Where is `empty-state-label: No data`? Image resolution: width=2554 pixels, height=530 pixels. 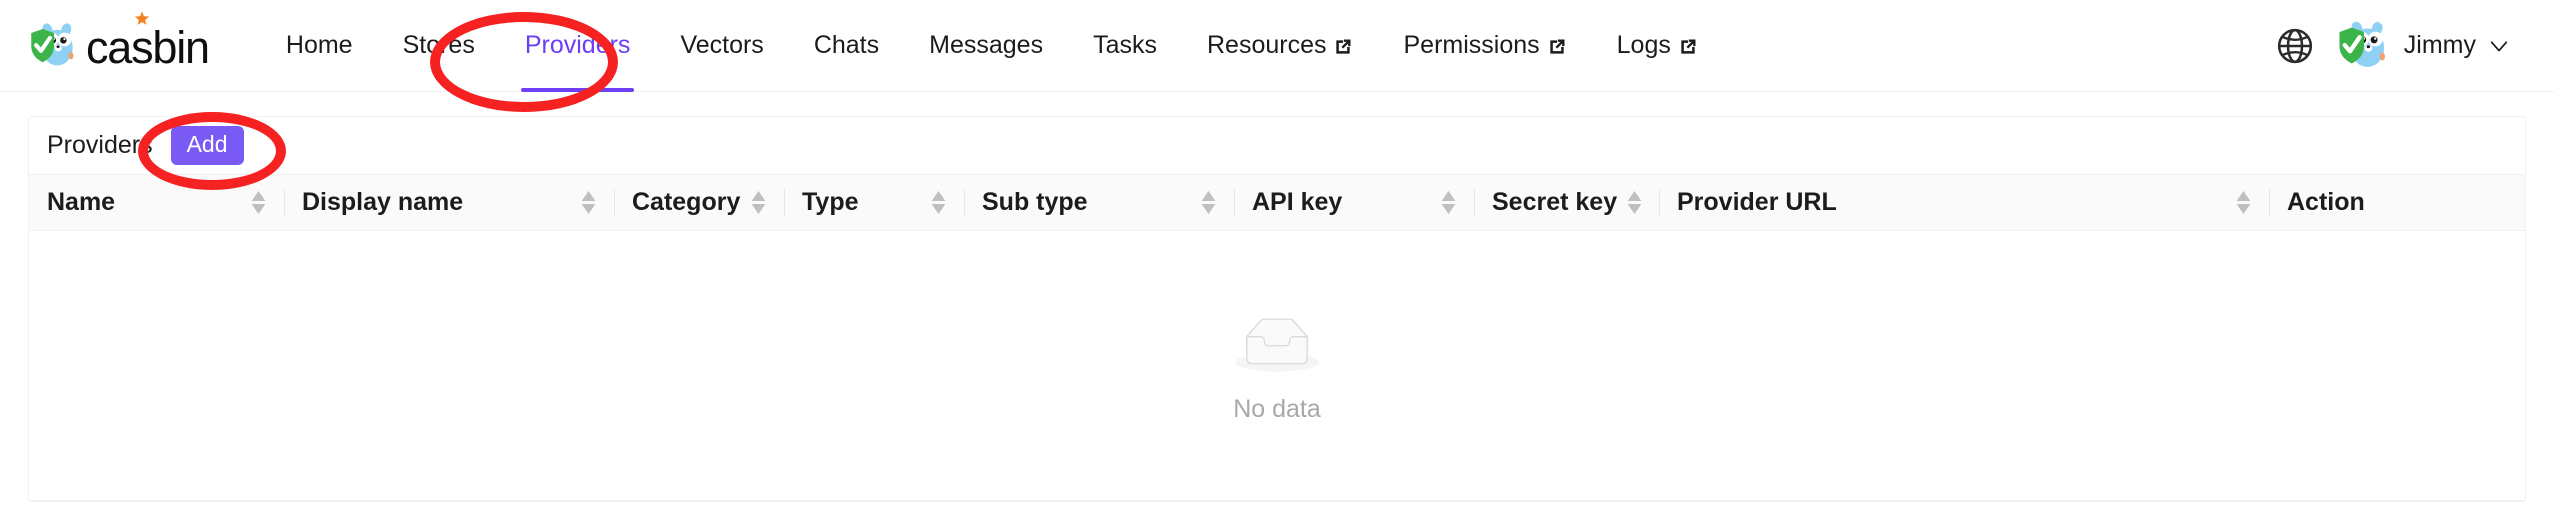
empty-state-label: No data is located at coordinates (1277, 408).